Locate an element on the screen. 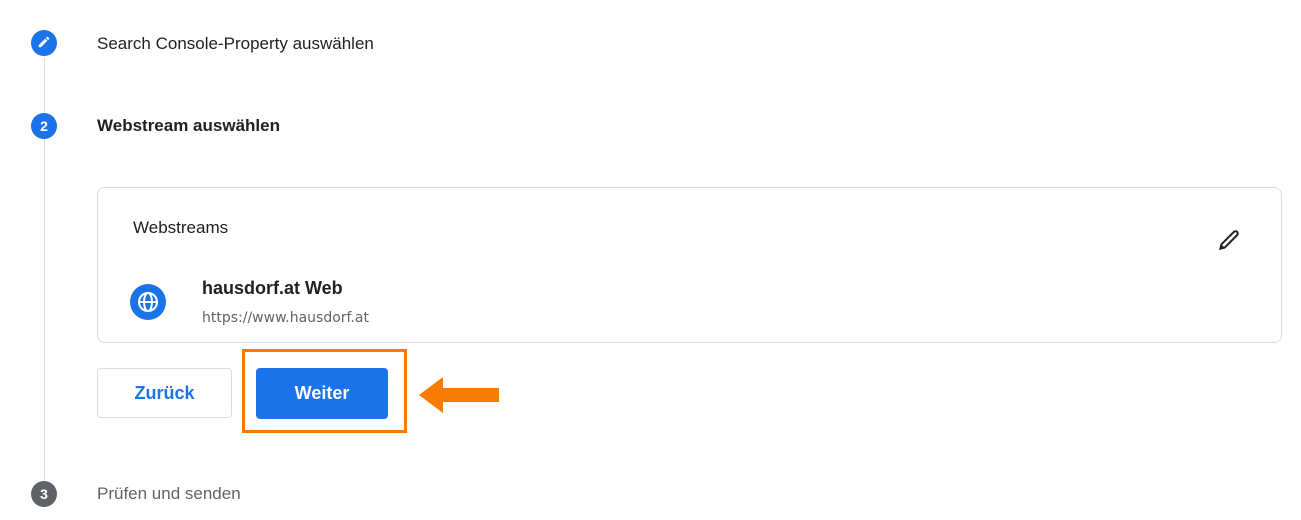  step-1-completed-indicator is located at coordinates (44, 43).